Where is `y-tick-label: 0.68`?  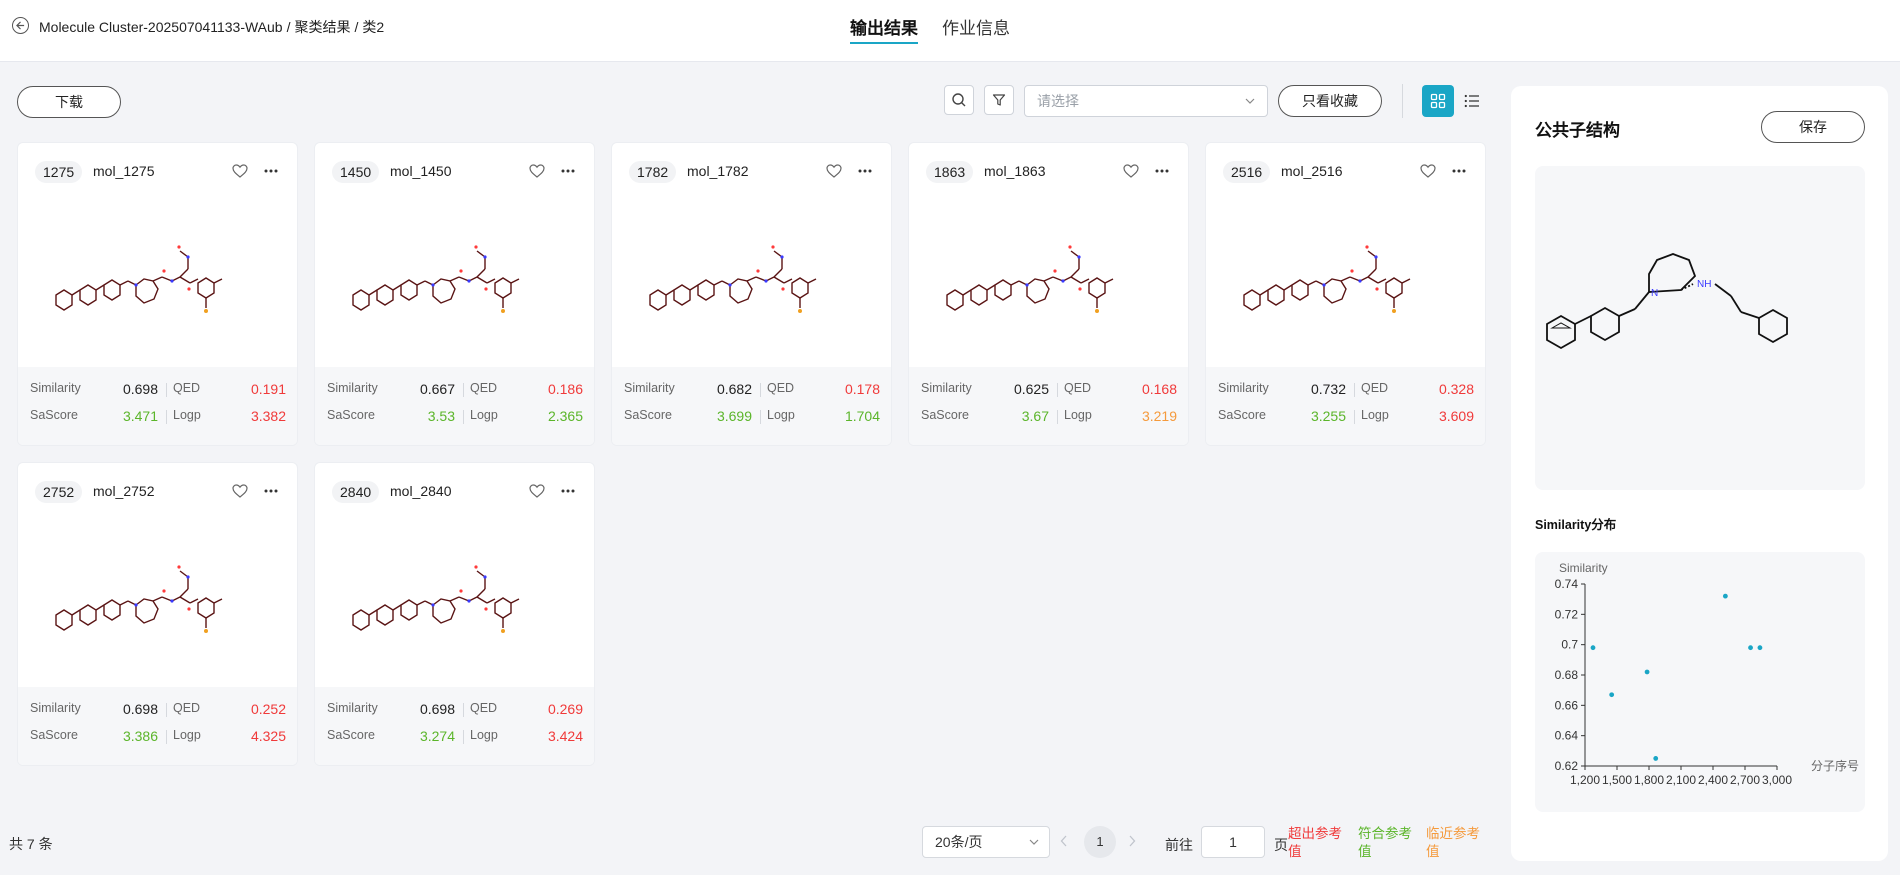 y-tick-label: 0.68 is located at coordinates (1567, 675).